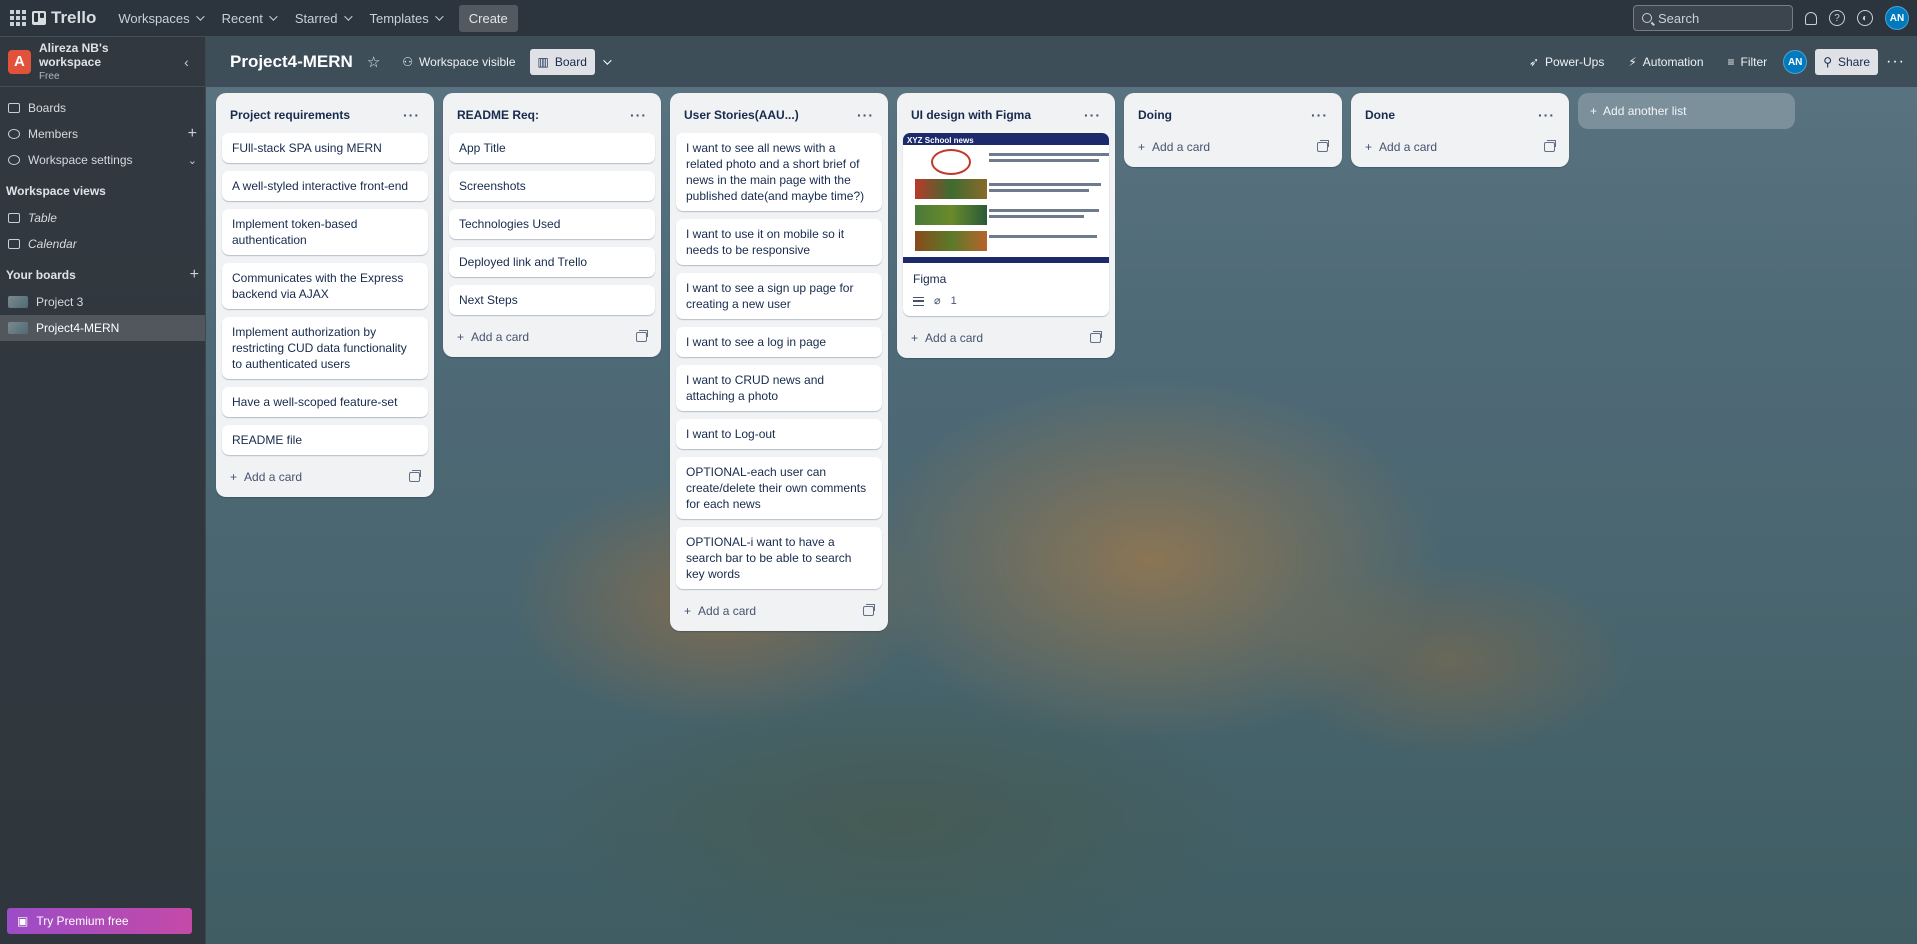 The height and width of the screenshot is (944, 1917). I want to click on list-header: User Stories(AAU...) ···, so click(779, 115).